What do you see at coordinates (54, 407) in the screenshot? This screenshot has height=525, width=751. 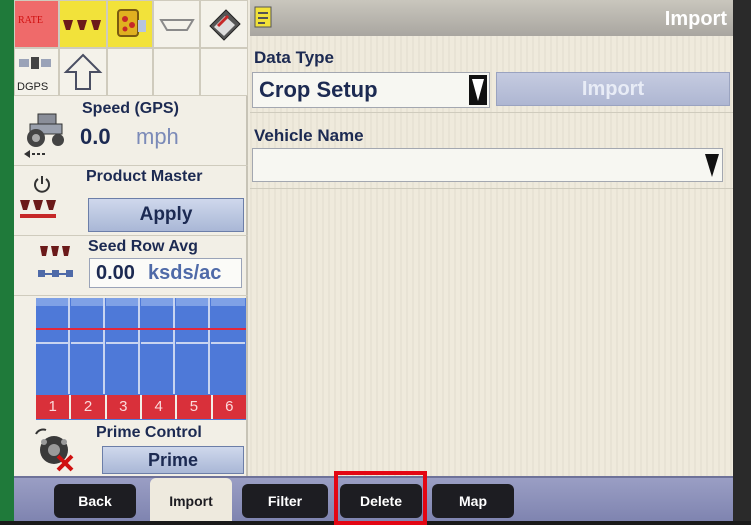 I see `row-number: 1` at bounding box center [54, 407].